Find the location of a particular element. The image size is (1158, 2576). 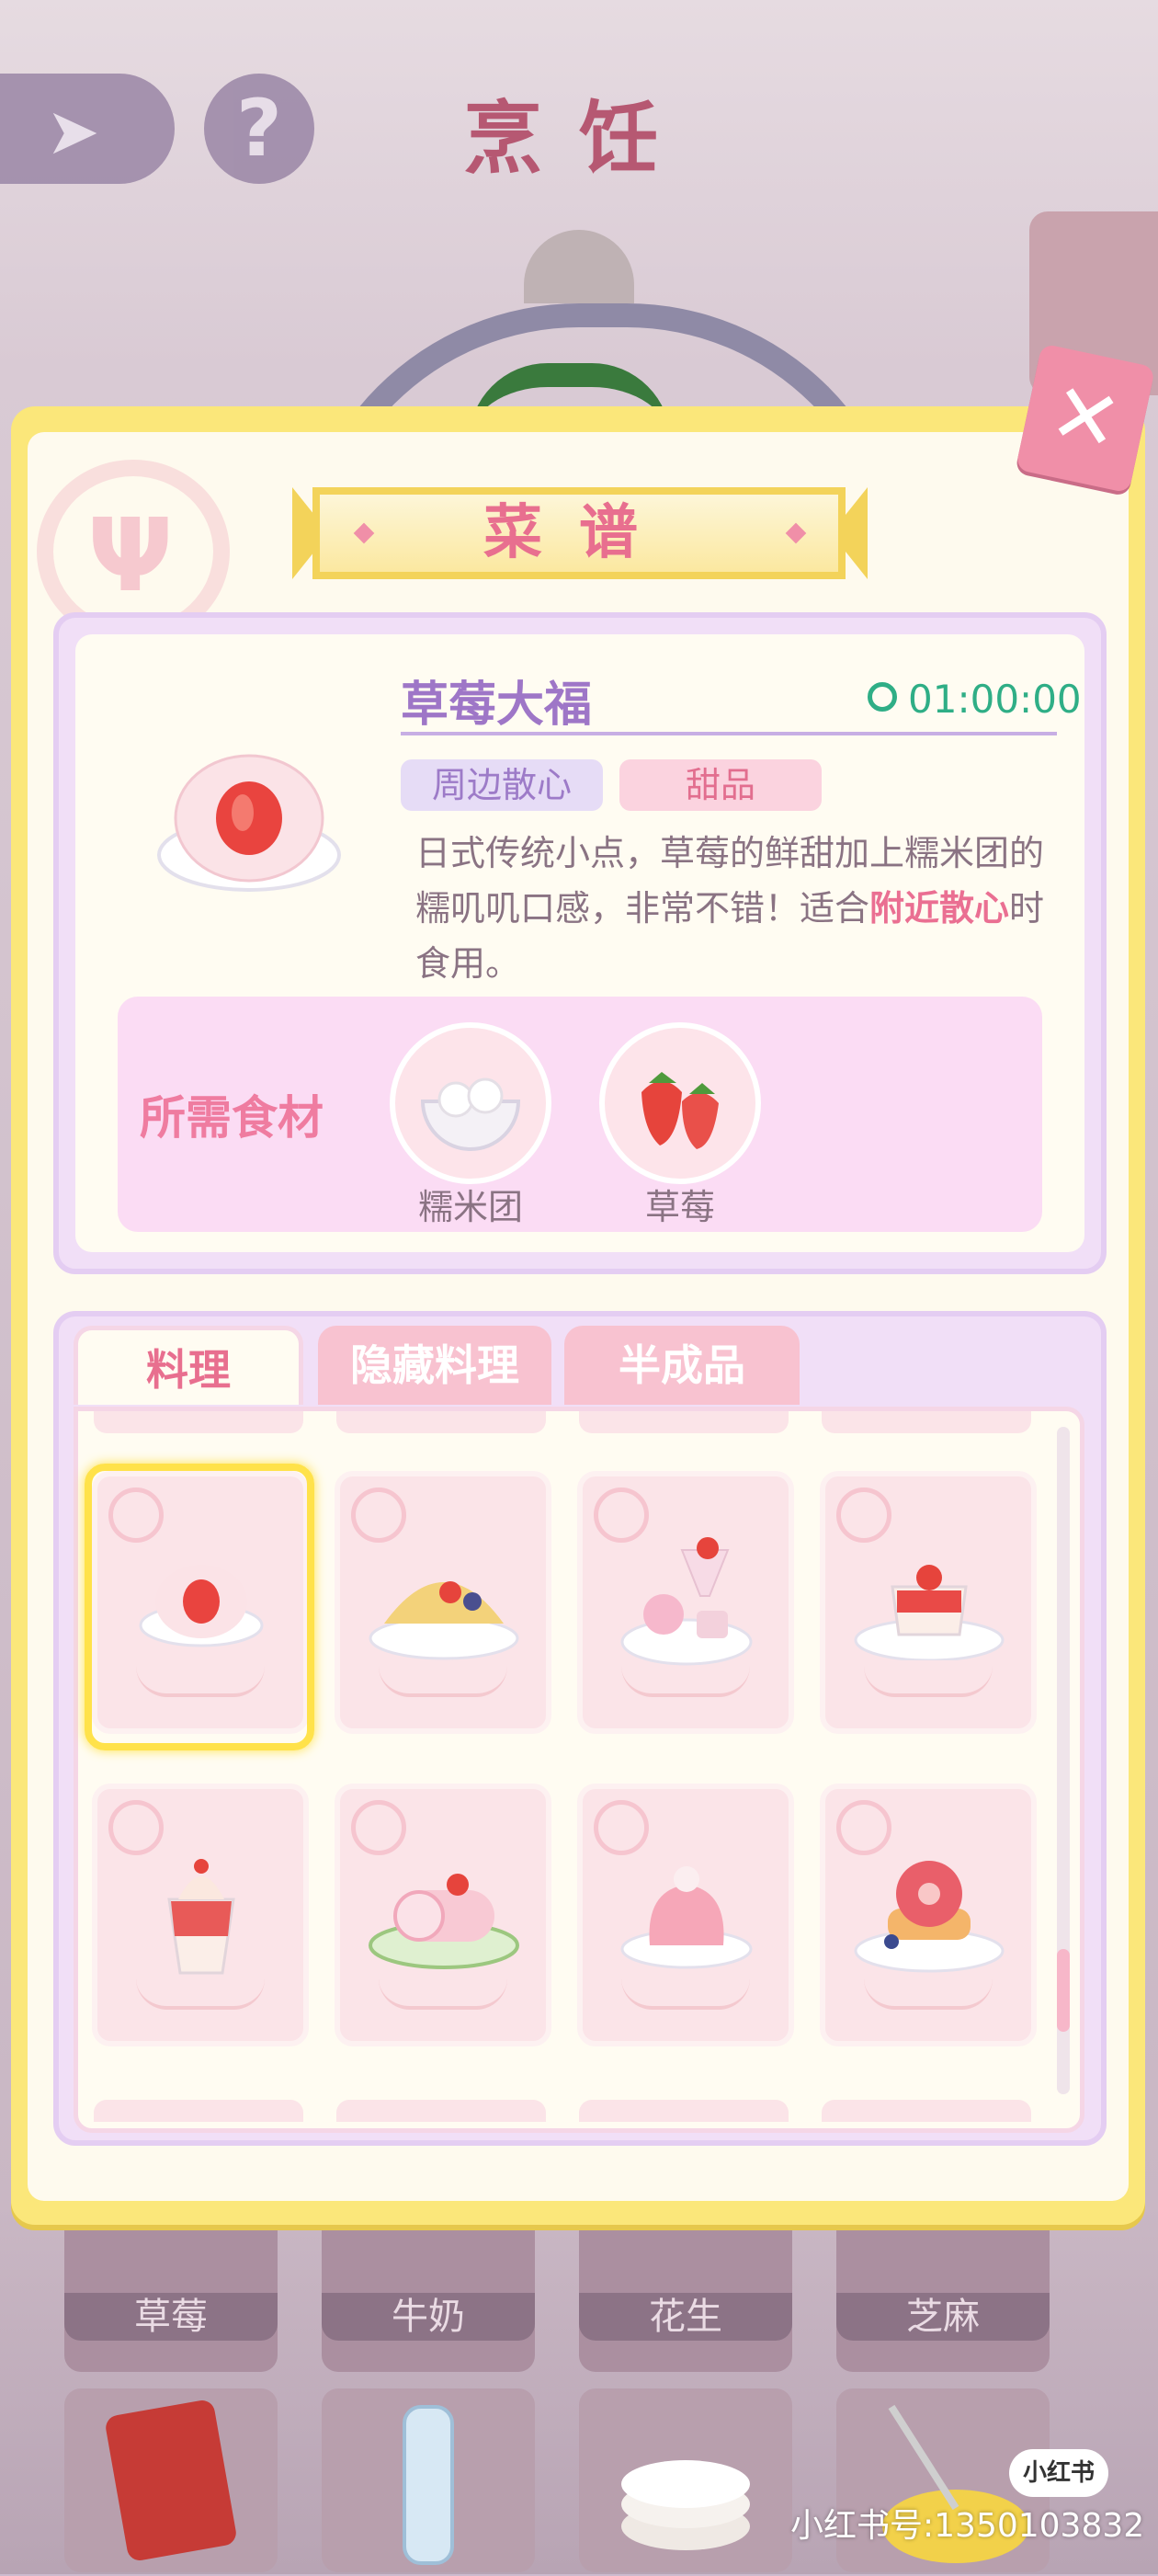

help-button: ? is located at coordinates (259, 129).